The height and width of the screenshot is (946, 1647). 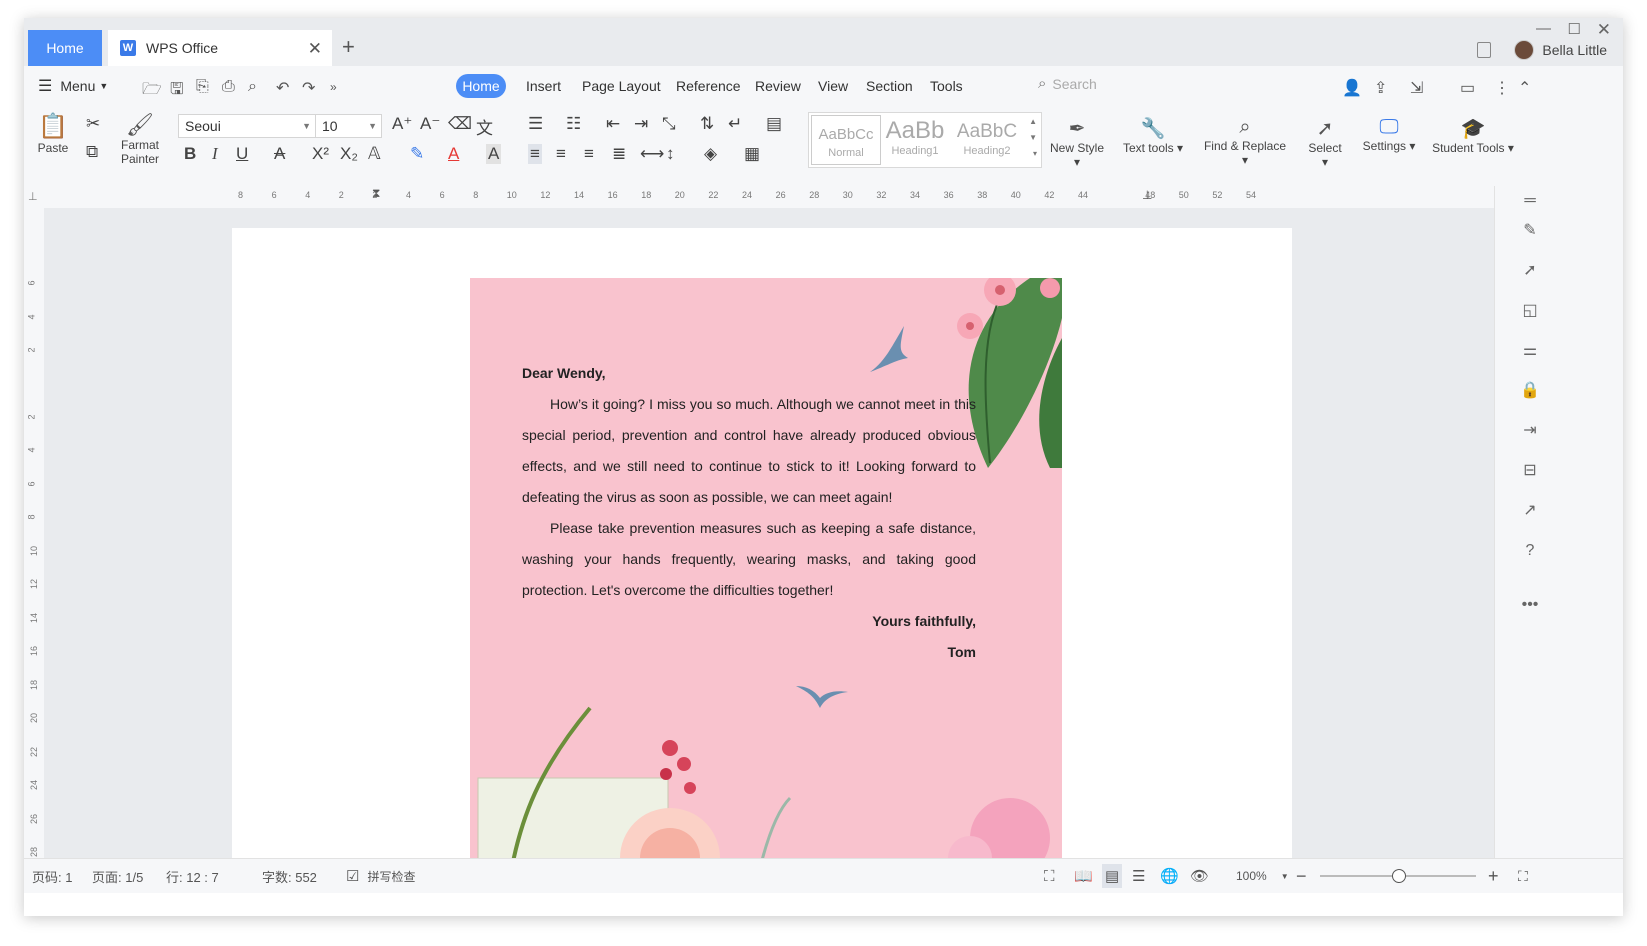 I want to click on justify-icon: ≣, so click(x=619, y=154).